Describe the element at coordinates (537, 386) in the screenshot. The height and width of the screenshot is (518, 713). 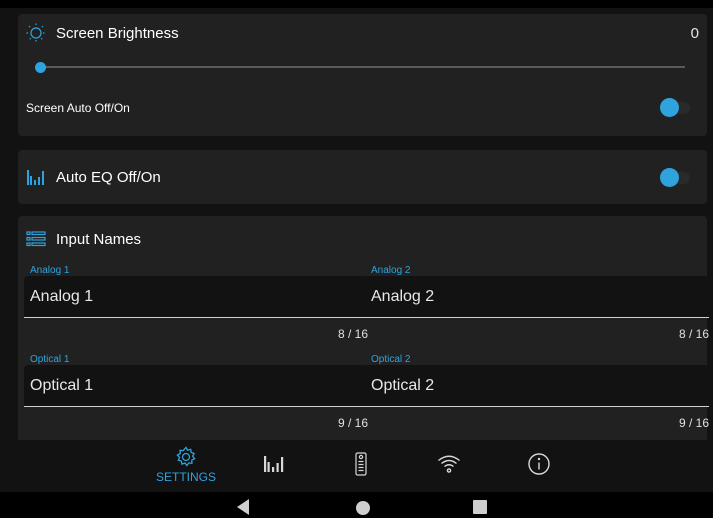
I see `optical2-input: Optical 2` at that location.